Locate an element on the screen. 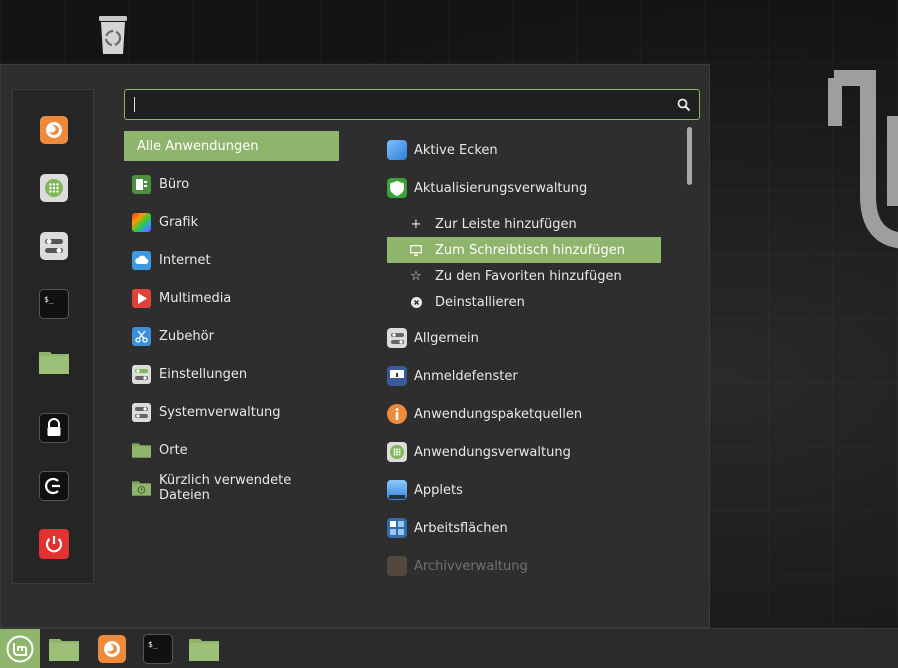 The height and width of the screenshot is (668, 898). search-box is located at coordinates (412, 104).